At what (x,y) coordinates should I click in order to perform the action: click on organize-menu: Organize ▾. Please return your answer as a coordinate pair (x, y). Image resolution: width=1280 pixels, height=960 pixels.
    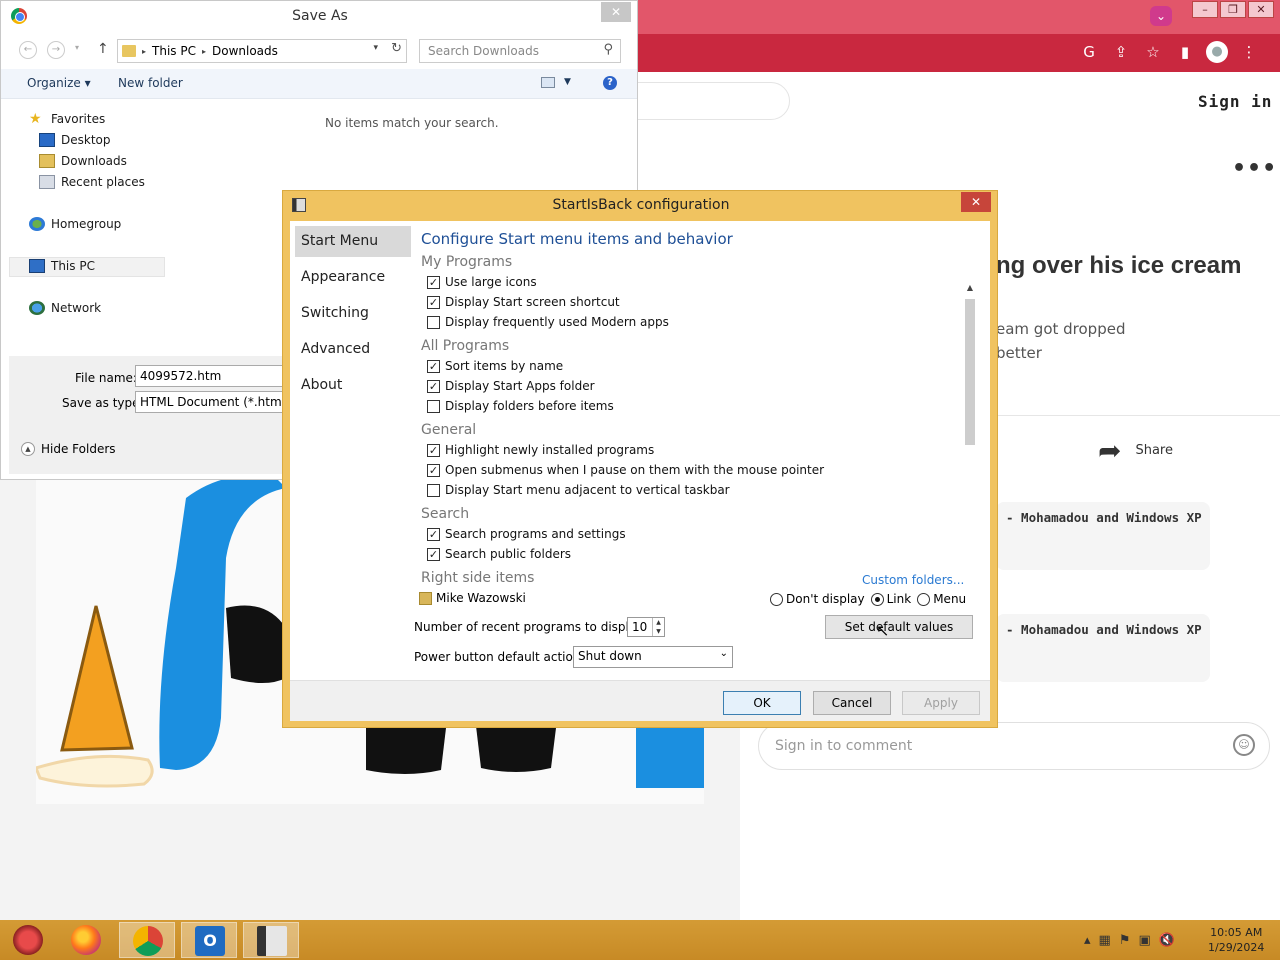
    Looking at the image, I should click on (59, 83).